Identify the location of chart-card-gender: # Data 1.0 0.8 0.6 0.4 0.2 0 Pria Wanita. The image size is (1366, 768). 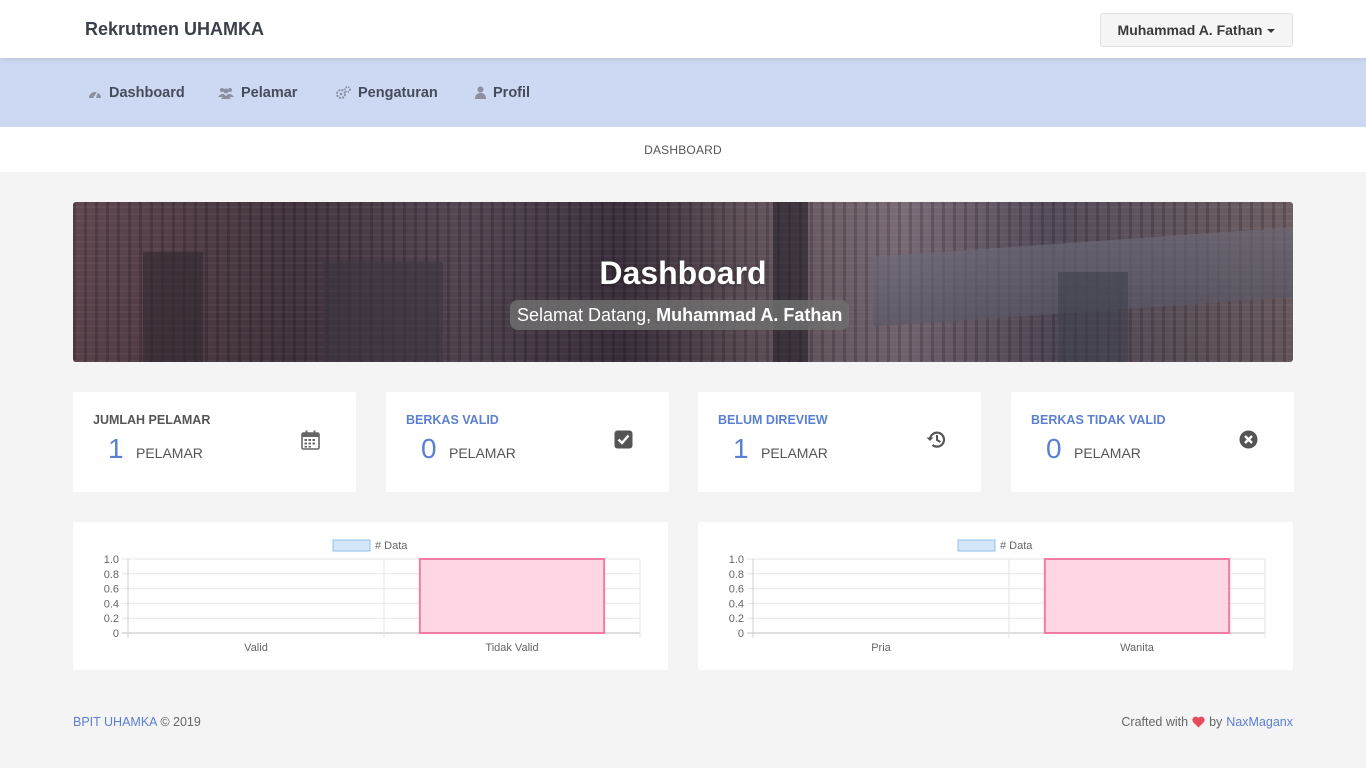
(995, 596).